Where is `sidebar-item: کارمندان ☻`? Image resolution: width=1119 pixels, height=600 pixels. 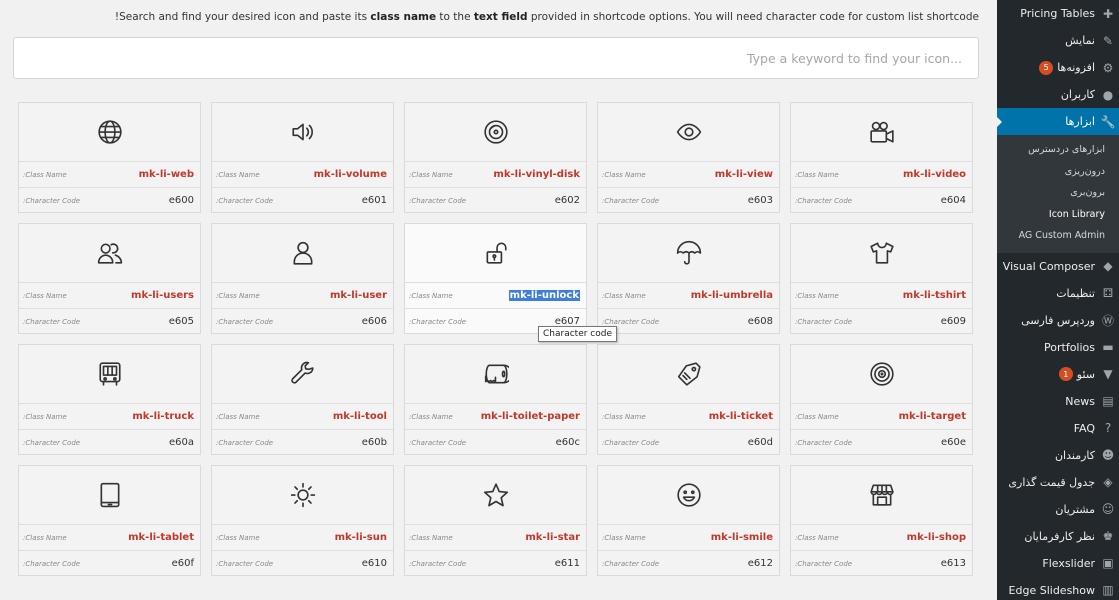 sidebar-item: کارمندان ☻ is located at coordinates (1058, 455).